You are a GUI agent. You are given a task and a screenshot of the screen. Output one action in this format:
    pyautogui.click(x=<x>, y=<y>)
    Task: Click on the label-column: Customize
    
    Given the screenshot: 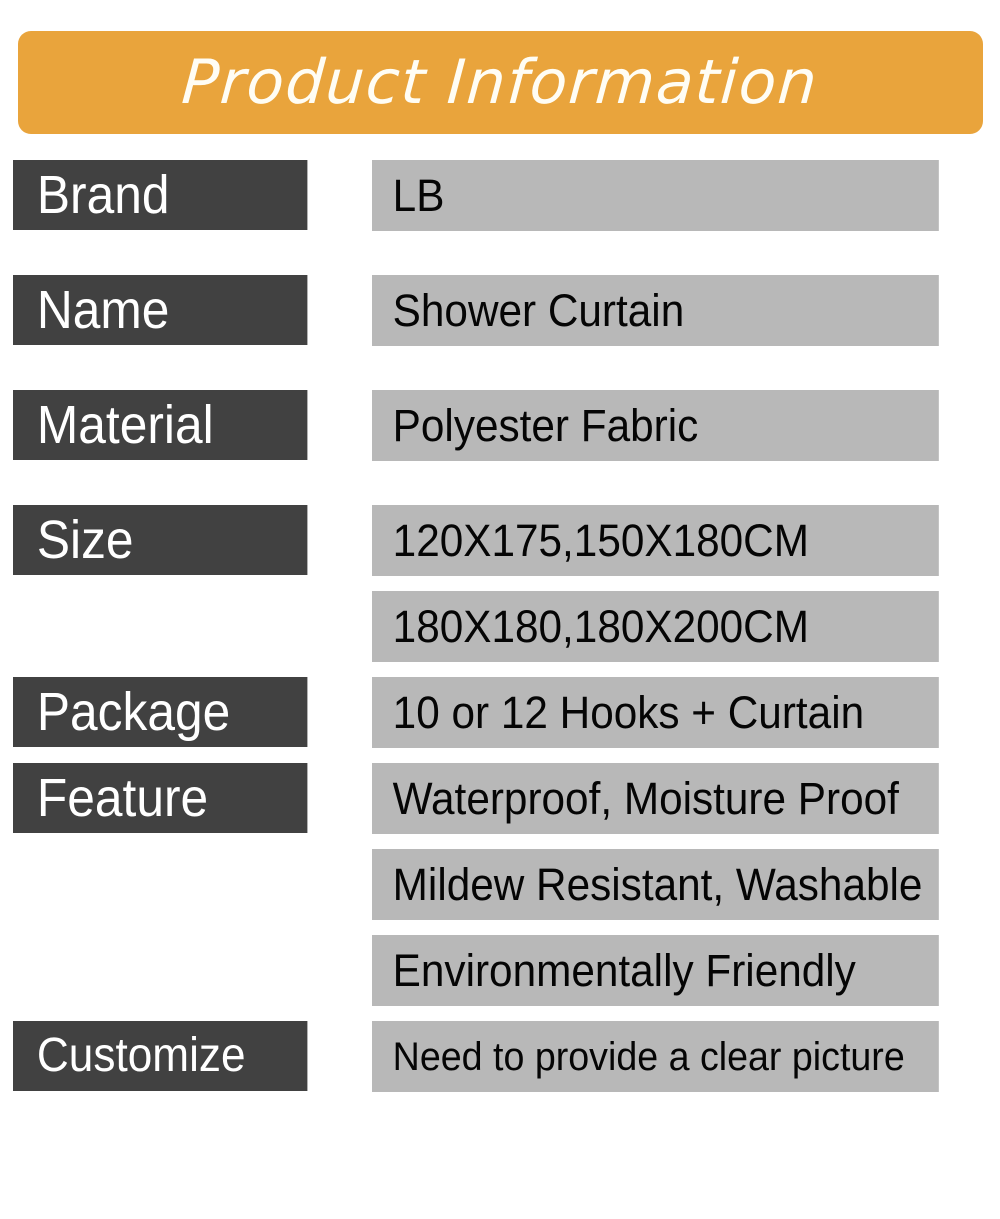 What is the action you would take?
    pyautogui.click(x=186, y=1056)
    